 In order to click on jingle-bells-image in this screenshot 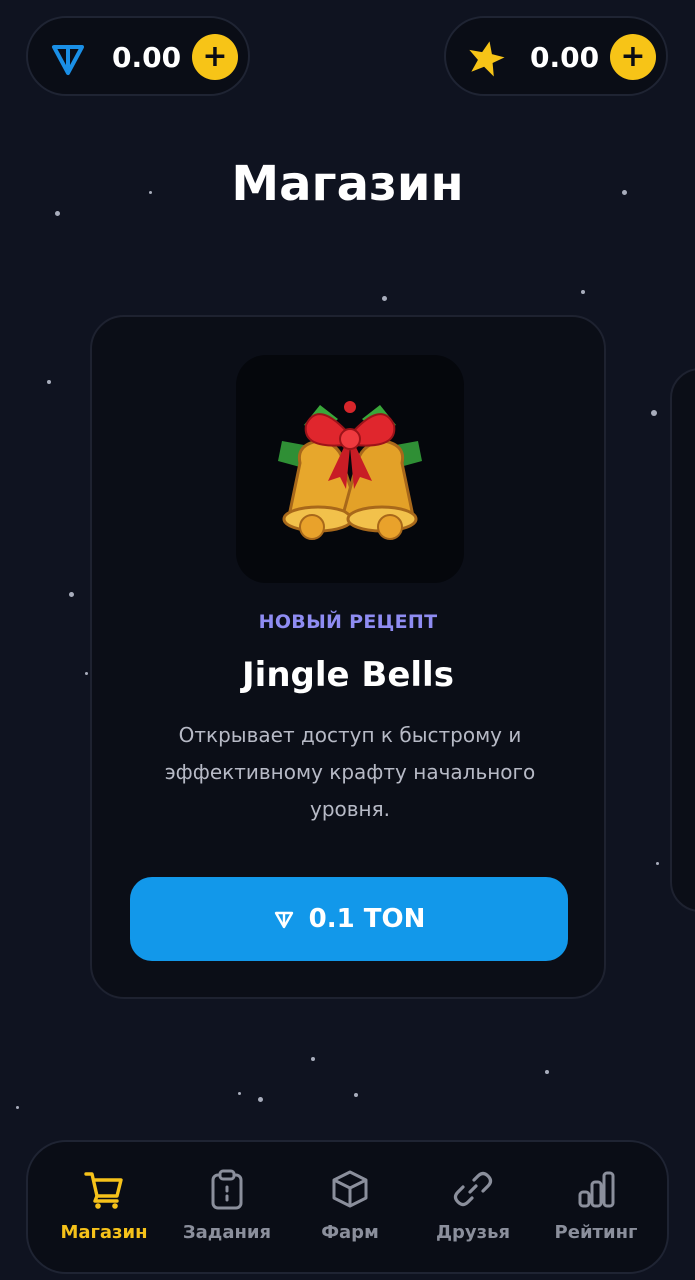, I will do `click(350, 470)`.